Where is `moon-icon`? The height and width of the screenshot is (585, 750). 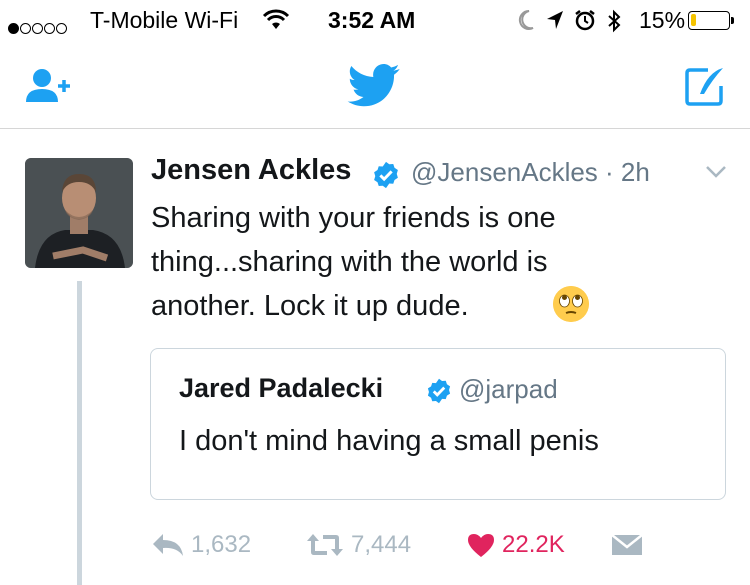
moon-icon is located at coordinates (526, 19).